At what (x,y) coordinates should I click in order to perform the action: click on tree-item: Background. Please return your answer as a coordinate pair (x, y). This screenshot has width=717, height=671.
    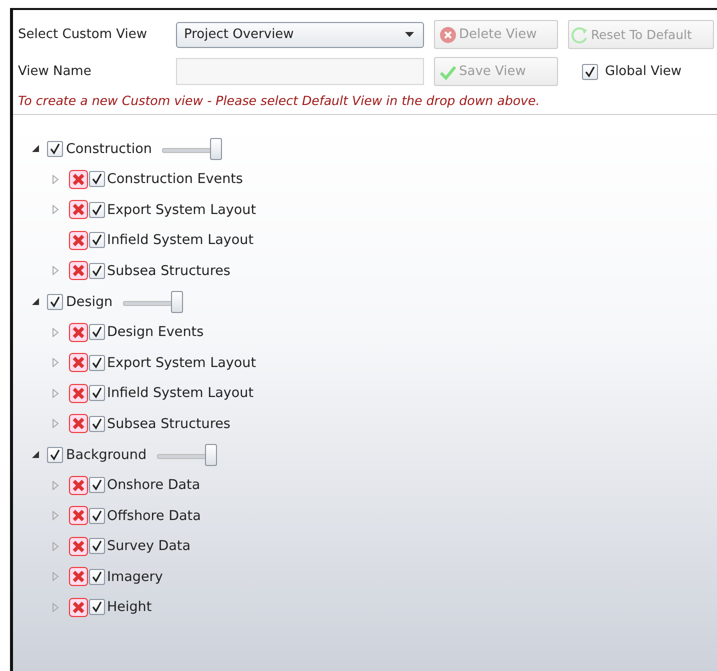
    Looking at the image, I should click on (106, 454).